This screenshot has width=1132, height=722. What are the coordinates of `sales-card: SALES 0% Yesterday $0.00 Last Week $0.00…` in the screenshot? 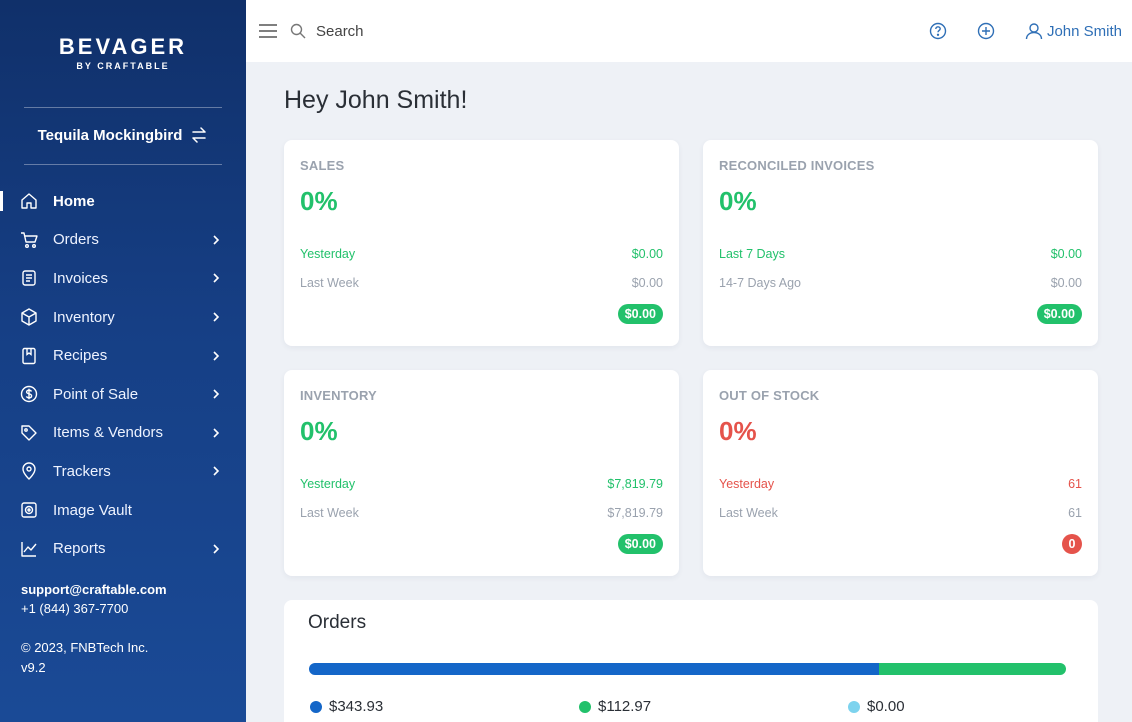 It's located at (481, 243).